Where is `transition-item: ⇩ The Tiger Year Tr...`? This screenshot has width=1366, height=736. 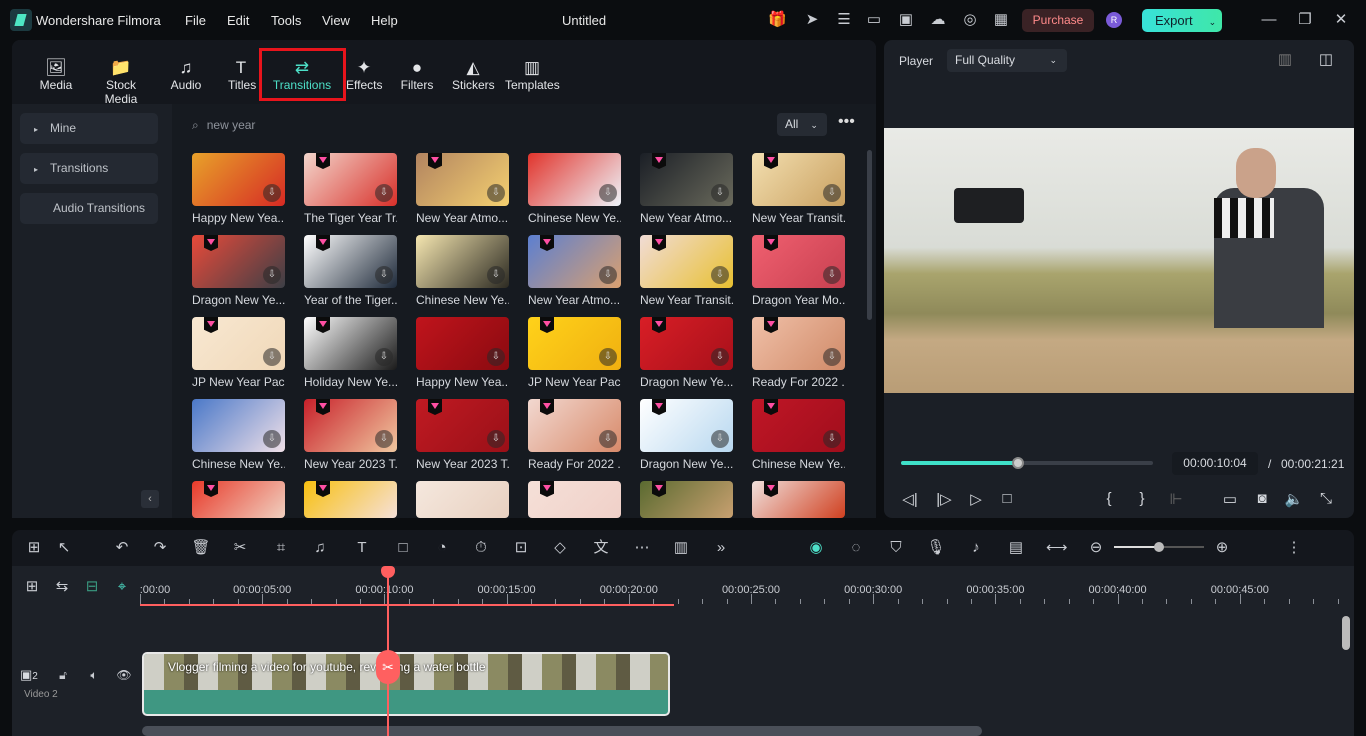
transition-item: ⇩ The Tiger Year Tr... is located at coordinates (350, 189).